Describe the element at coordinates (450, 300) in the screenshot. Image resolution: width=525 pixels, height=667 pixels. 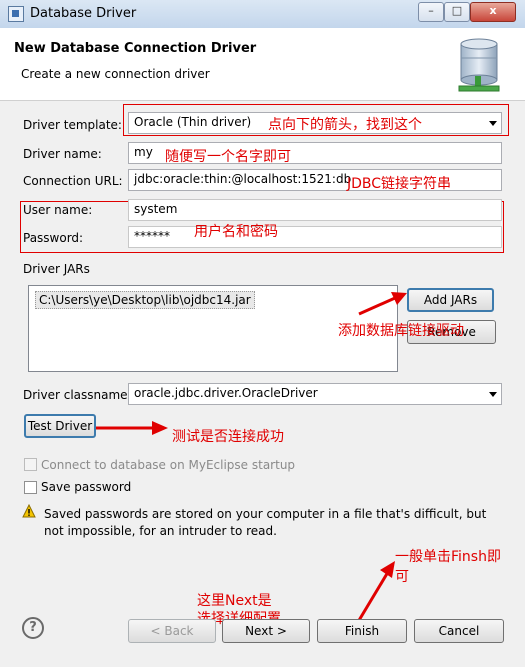
I see `add-jars-button: Add JARs` at that location.